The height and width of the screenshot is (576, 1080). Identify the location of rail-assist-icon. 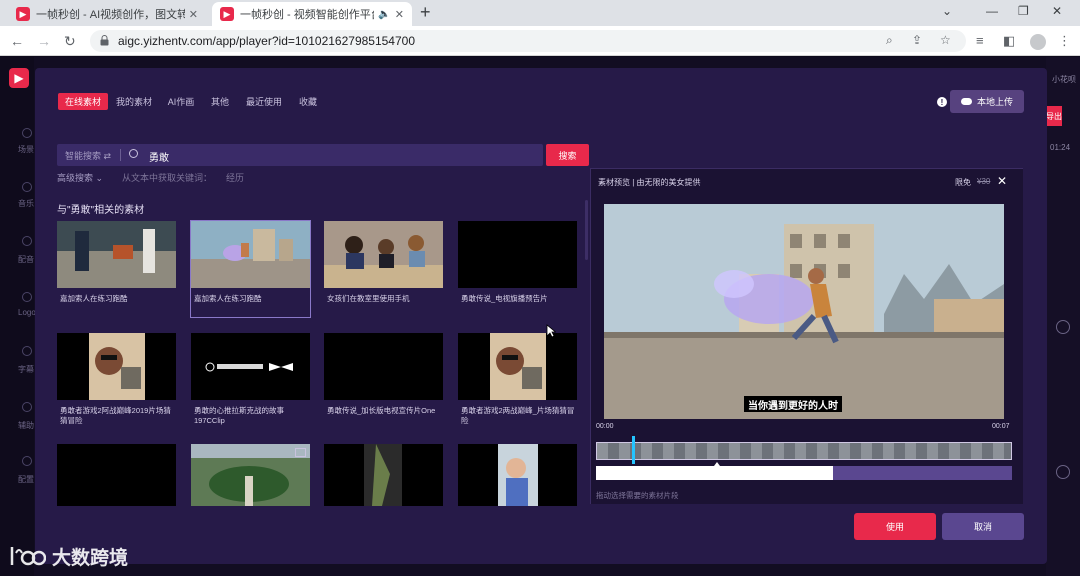
(27, 407).